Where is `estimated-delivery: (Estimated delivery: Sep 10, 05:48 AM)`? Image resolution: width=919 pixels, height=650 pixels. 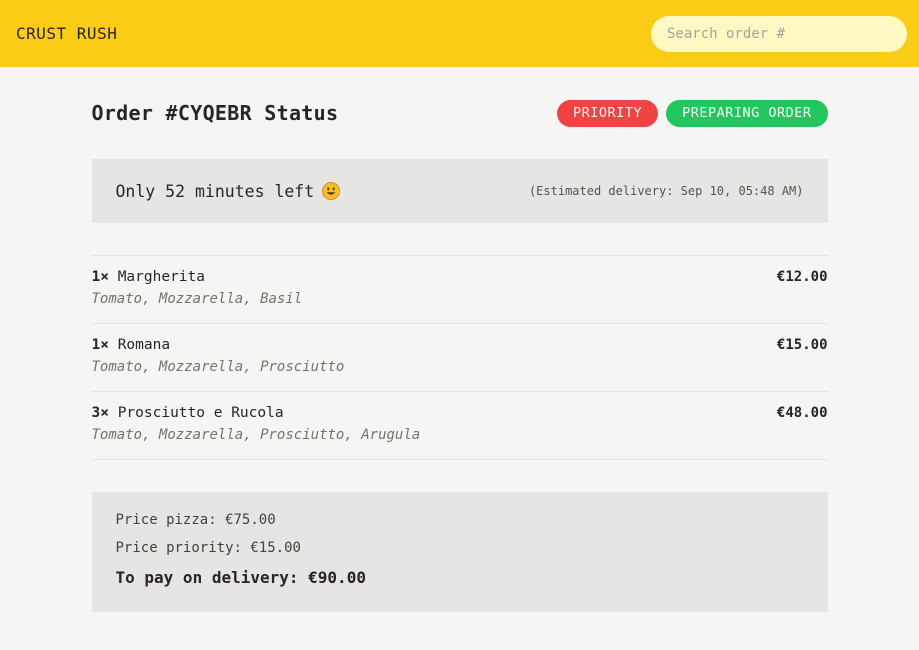
estimated-delivery: (Estimated delivery: Sep 10, 05:48 AM) is located at coordinates (666, 191).